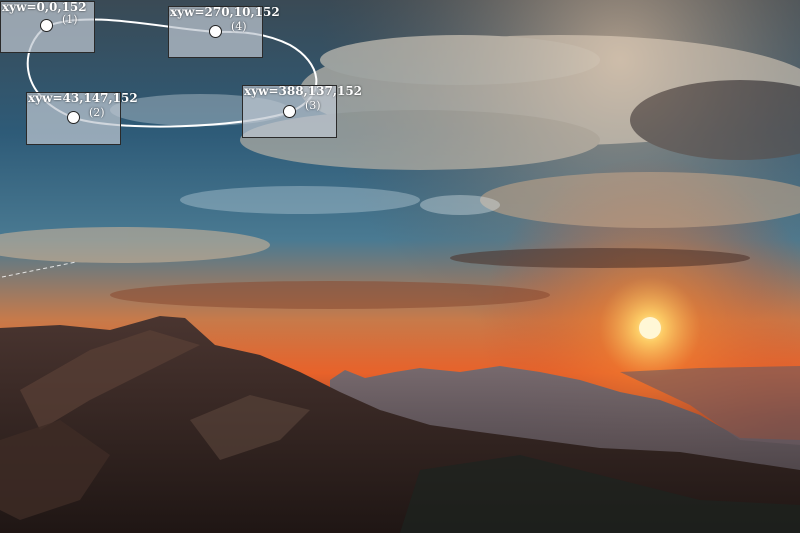 The image size is (800, 533). What do you see at coordinates (44, 7) in the screenshot?
I see `annotation-coord-1: xyw=0,0,152` at bounding box center [44, 7].